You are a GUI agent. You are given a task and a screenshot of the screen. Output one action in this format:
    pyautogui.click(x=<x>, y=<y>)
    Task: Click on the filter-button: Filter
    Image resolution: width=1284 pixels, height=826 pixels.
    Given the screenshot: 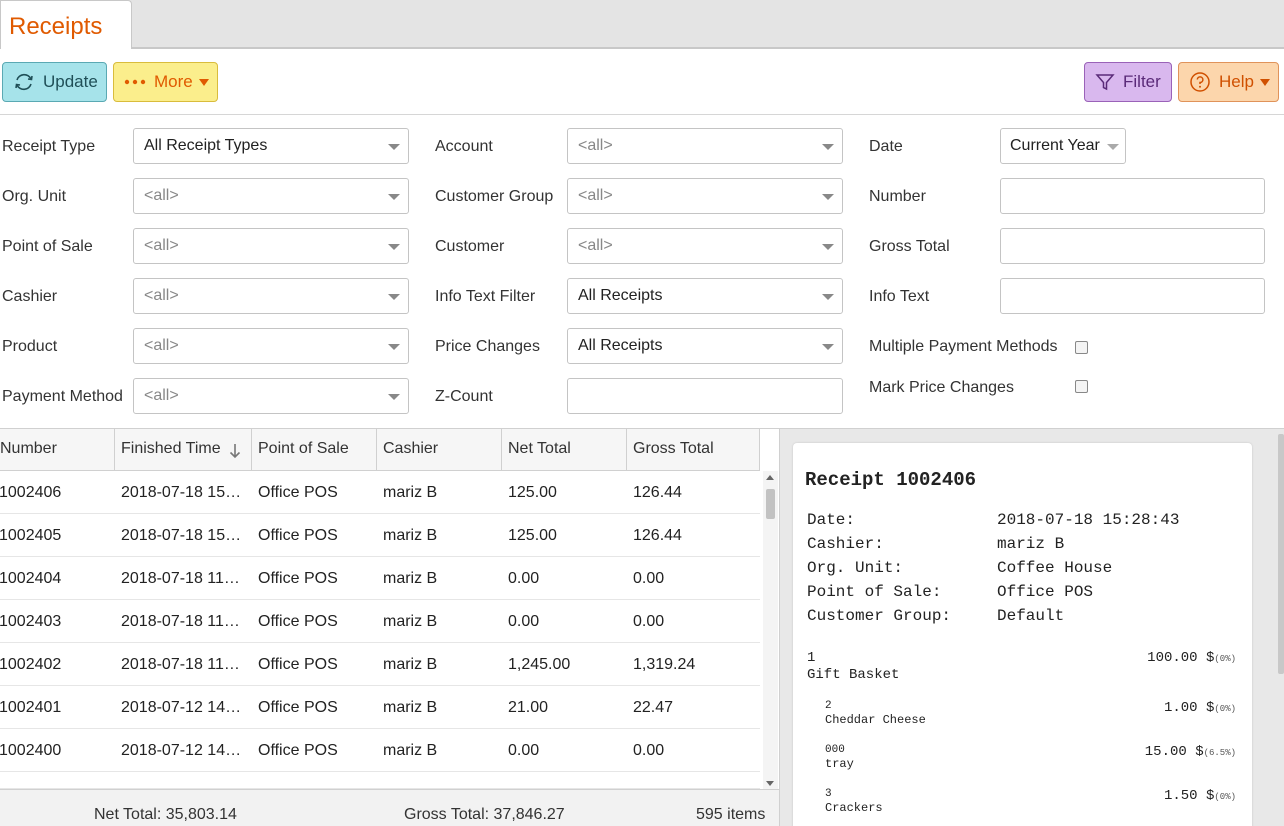 What is the action you would take?
    pyautogui.click(x=1128, y=82)
    